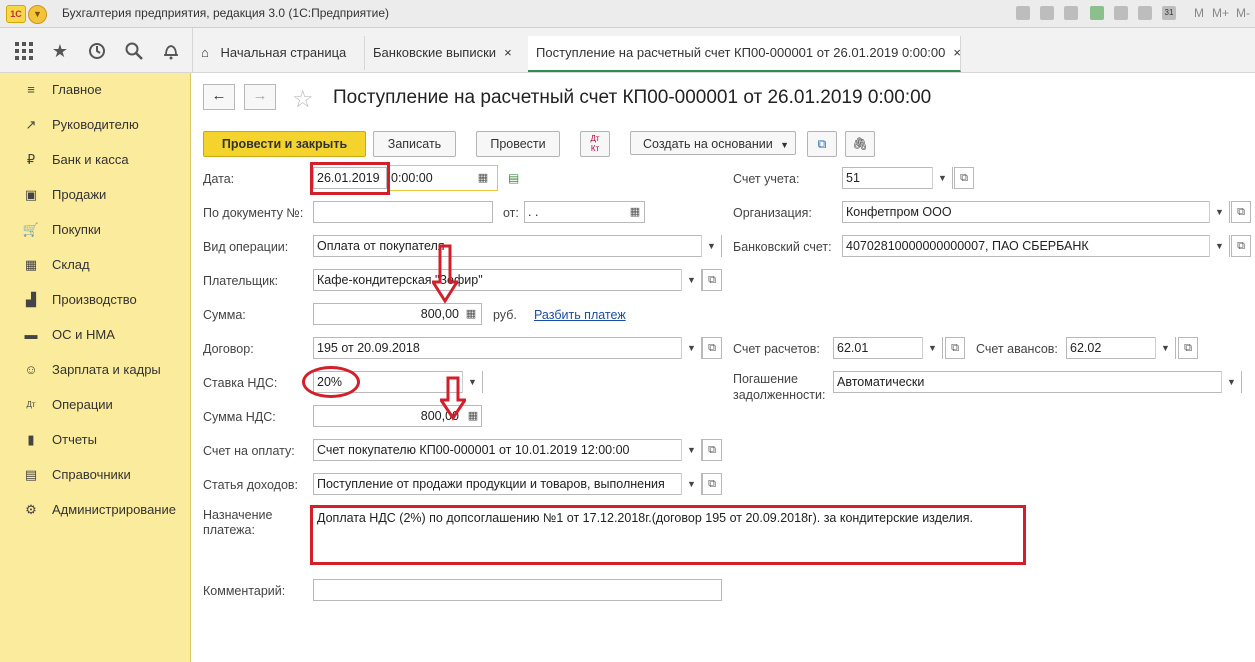 This screenshot has height=662, width=1255. Describe the element at coordinates (95, 265) in the screenshot. I see `sidebar-item: ▦ Склад` at that location.